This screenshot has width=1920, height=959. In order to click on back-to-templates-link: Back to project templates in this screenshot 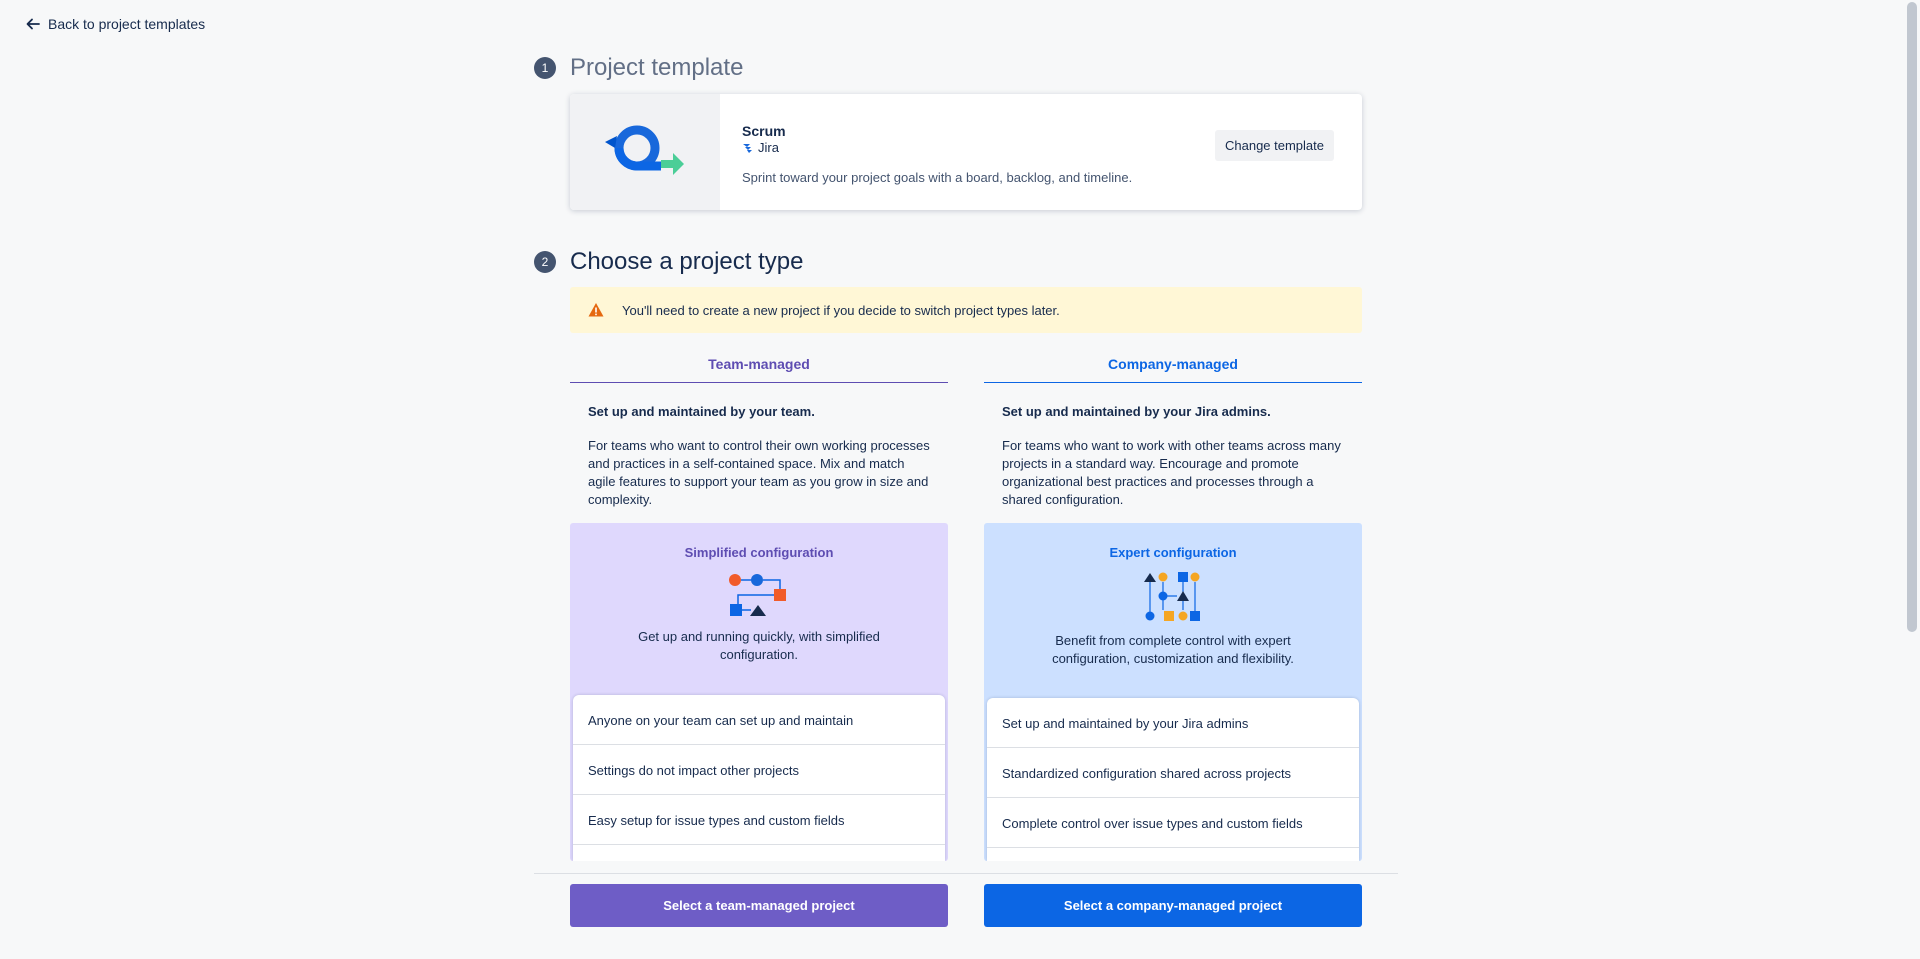, I will do `click(115, 24)`.